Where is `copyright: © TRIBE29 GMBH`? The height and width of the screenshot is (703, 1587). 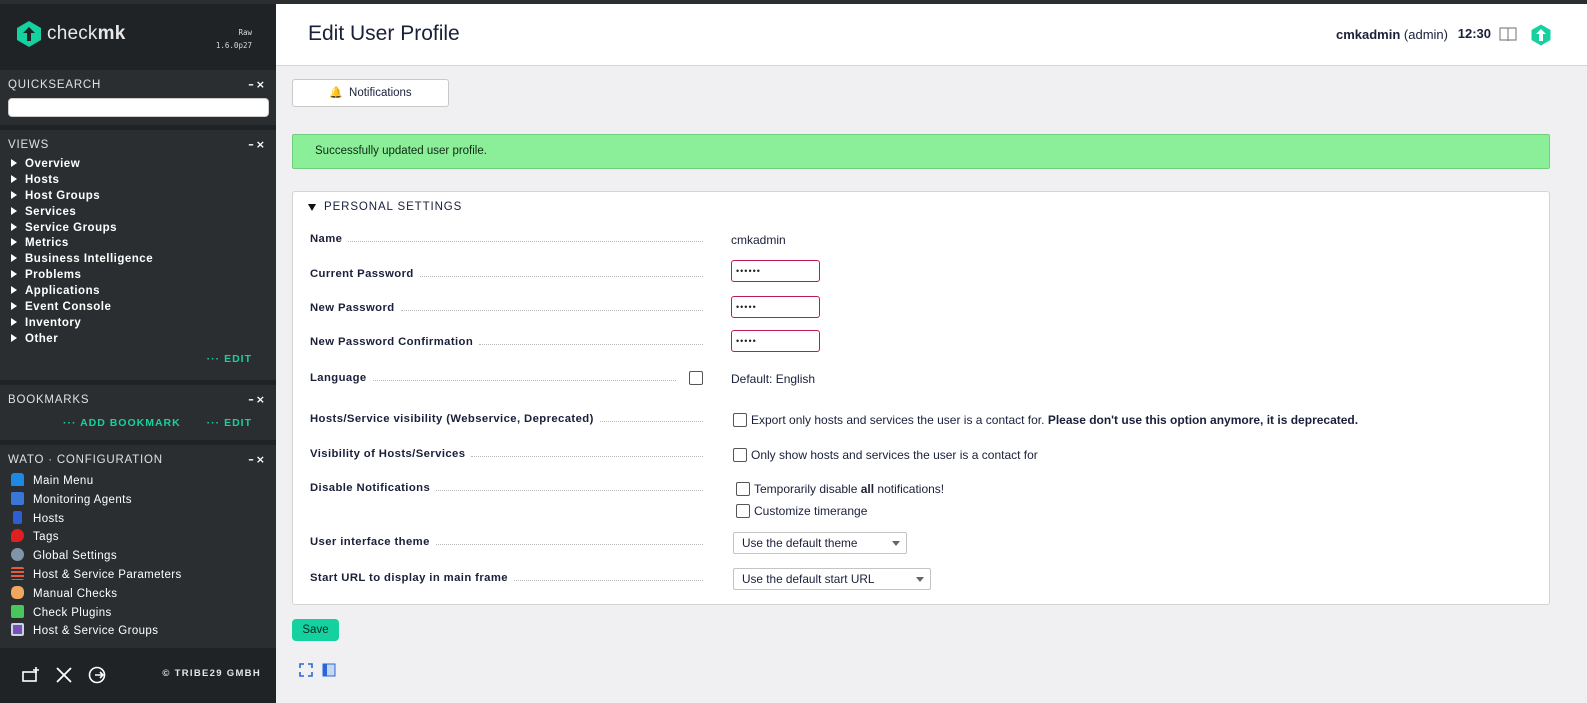 copyright: © TRIBE29 GMBH is located at coordinates (211, 673).